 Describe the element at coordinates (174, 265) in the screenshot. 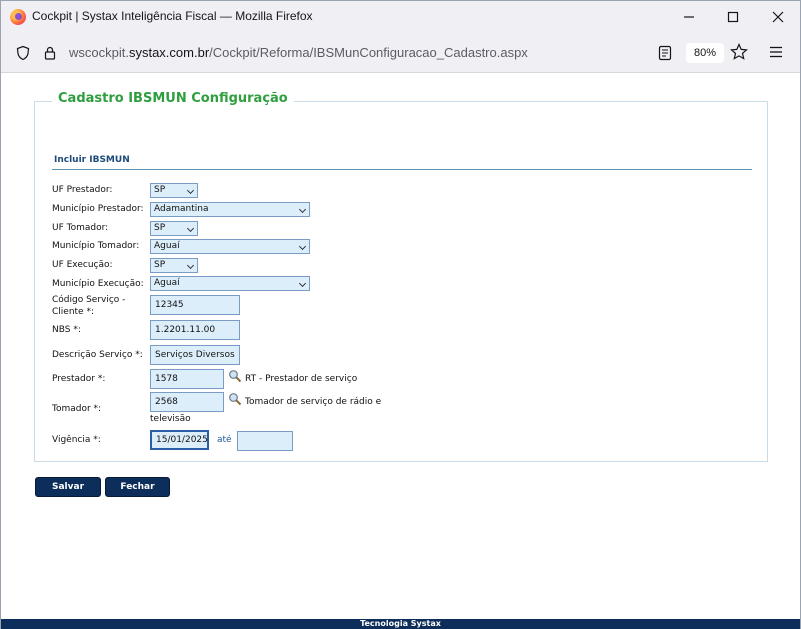

I see `uf-execucao-select: SP` at that location.